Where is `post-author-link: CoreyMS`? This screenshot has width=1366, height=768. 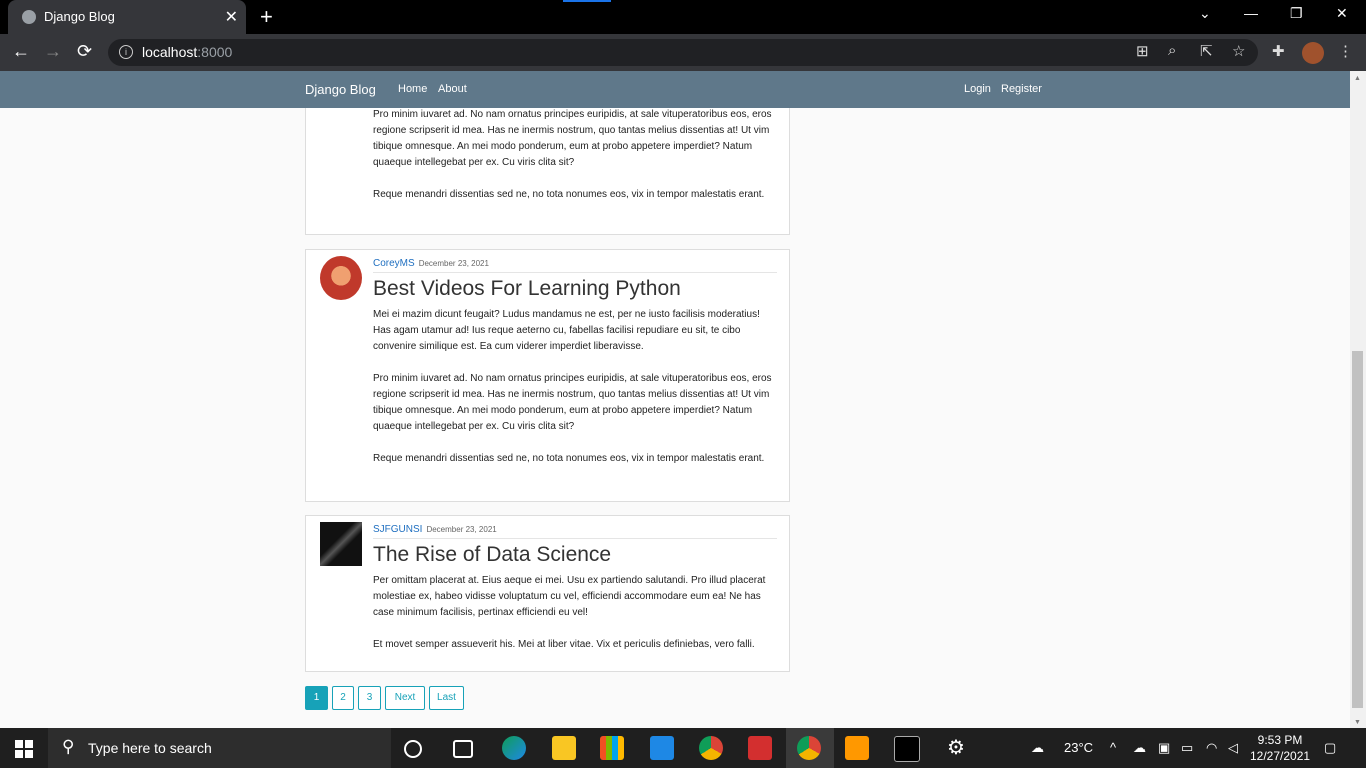 post-author-link: CoreyMS is located at coordinates (394, 263).